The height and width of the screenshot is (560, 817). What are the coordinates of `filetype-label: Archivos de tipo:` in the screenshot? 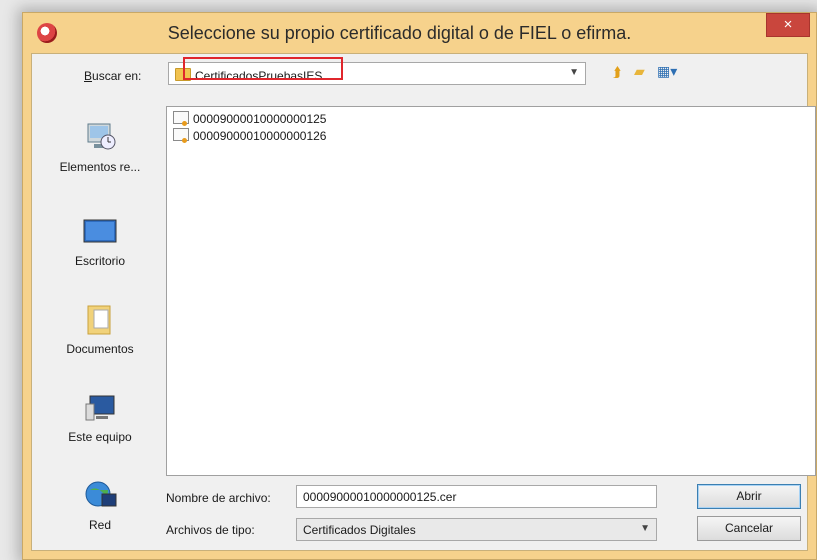 It's located at (210, 530).